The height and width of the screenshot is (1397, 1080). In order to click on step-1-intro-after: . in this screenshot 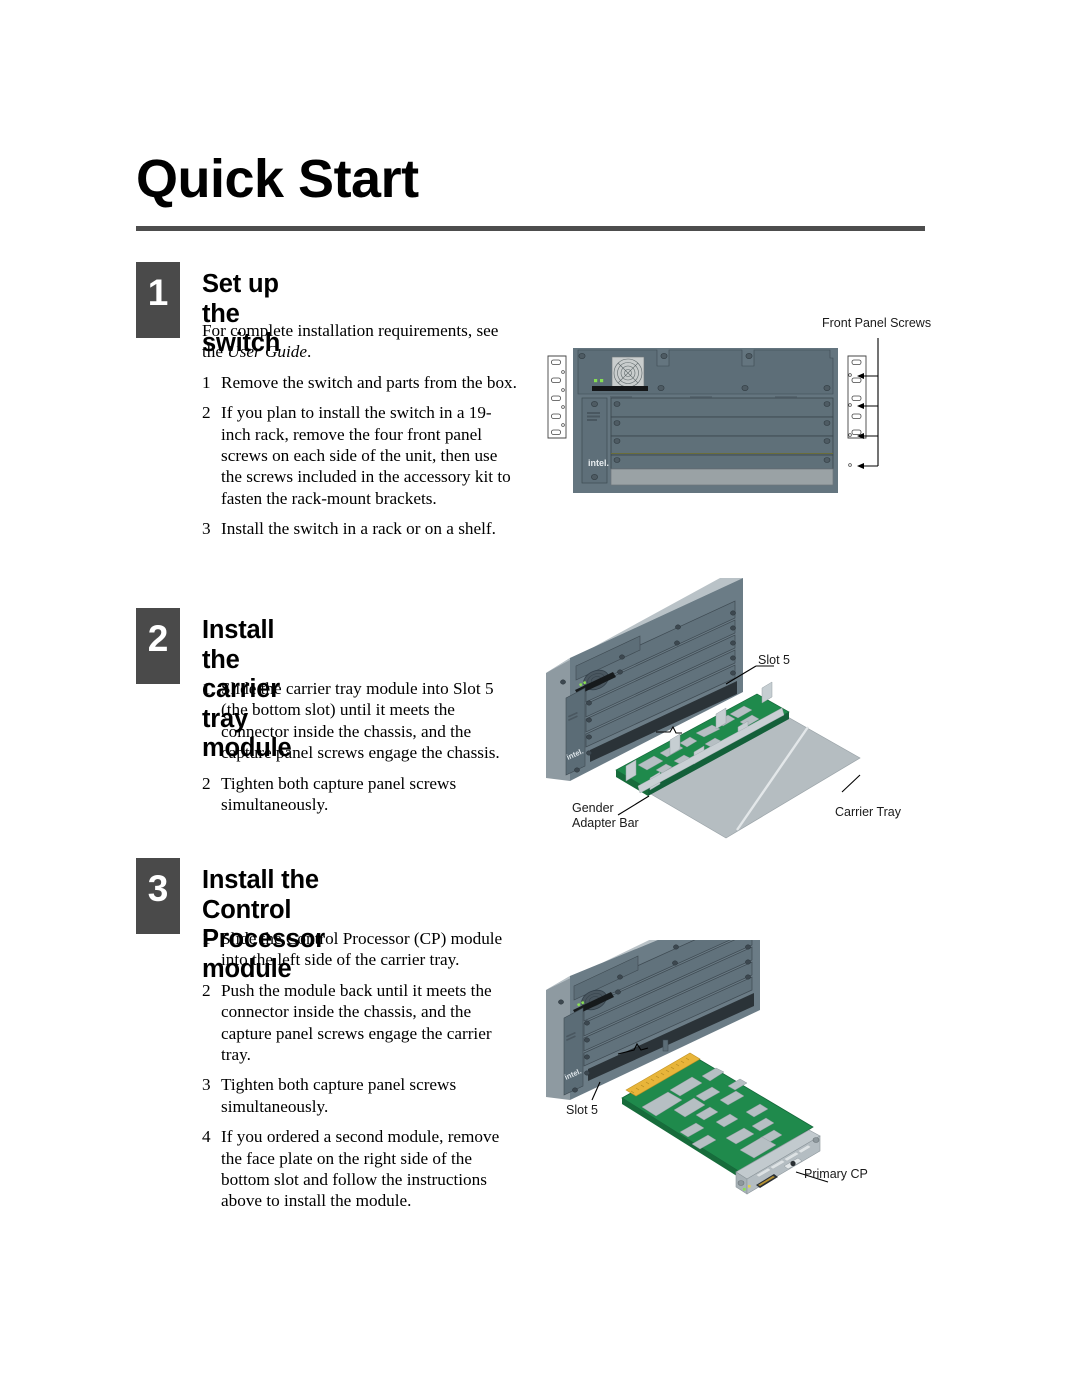, I will do `click(309, 352)`.